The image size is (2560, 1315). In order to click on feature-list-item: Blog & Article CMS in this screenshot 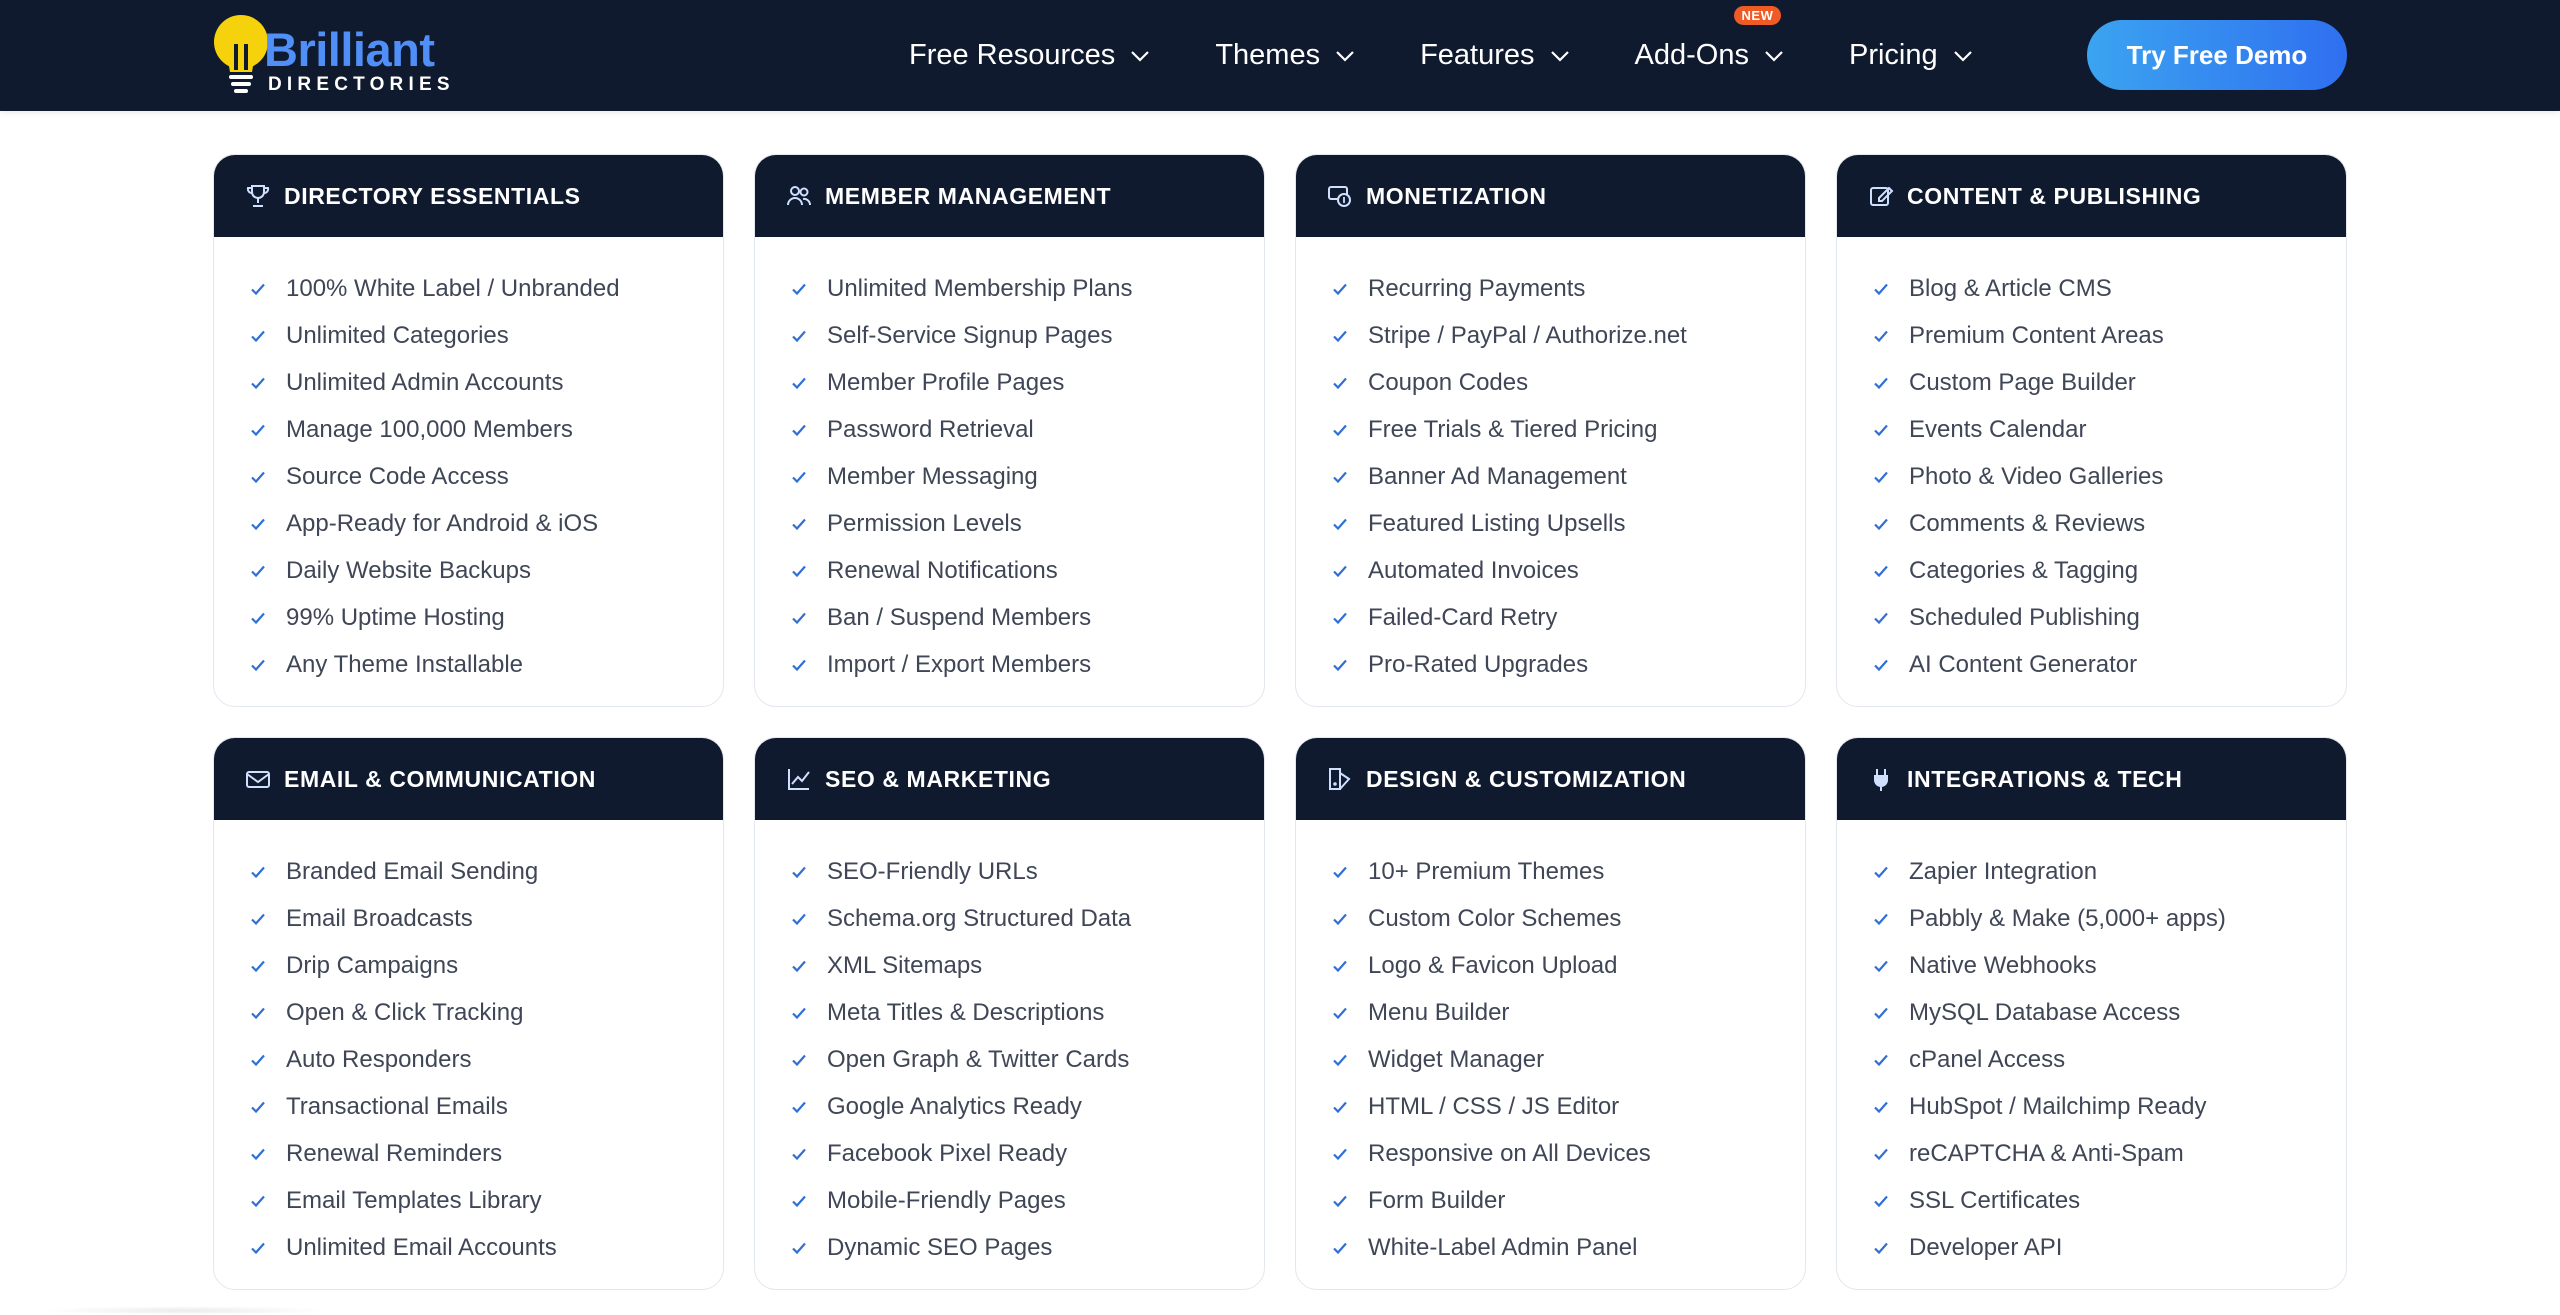, I will do `click(2109, 288)`.